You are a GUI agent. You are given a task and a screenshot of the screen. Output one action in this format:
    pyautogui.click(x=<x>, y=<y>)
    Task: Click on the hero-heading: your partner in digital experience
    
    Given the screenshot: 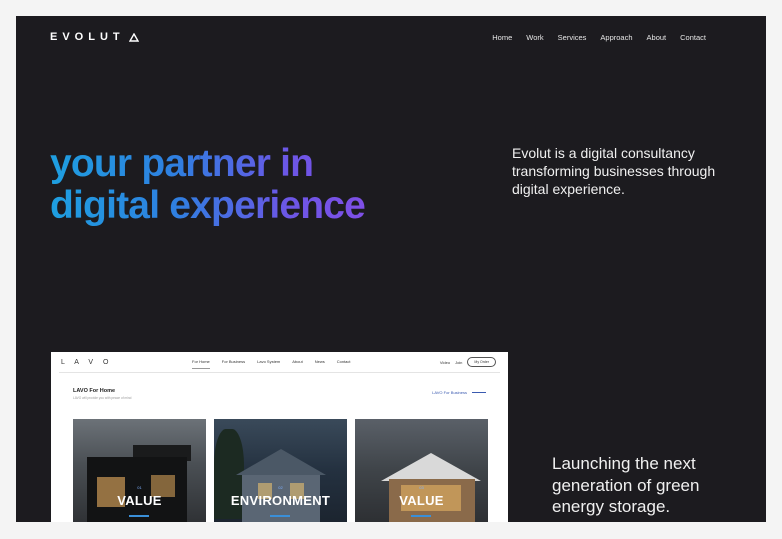 What is the action you would take?
    pyautogui.click(x=207, y=185)
    